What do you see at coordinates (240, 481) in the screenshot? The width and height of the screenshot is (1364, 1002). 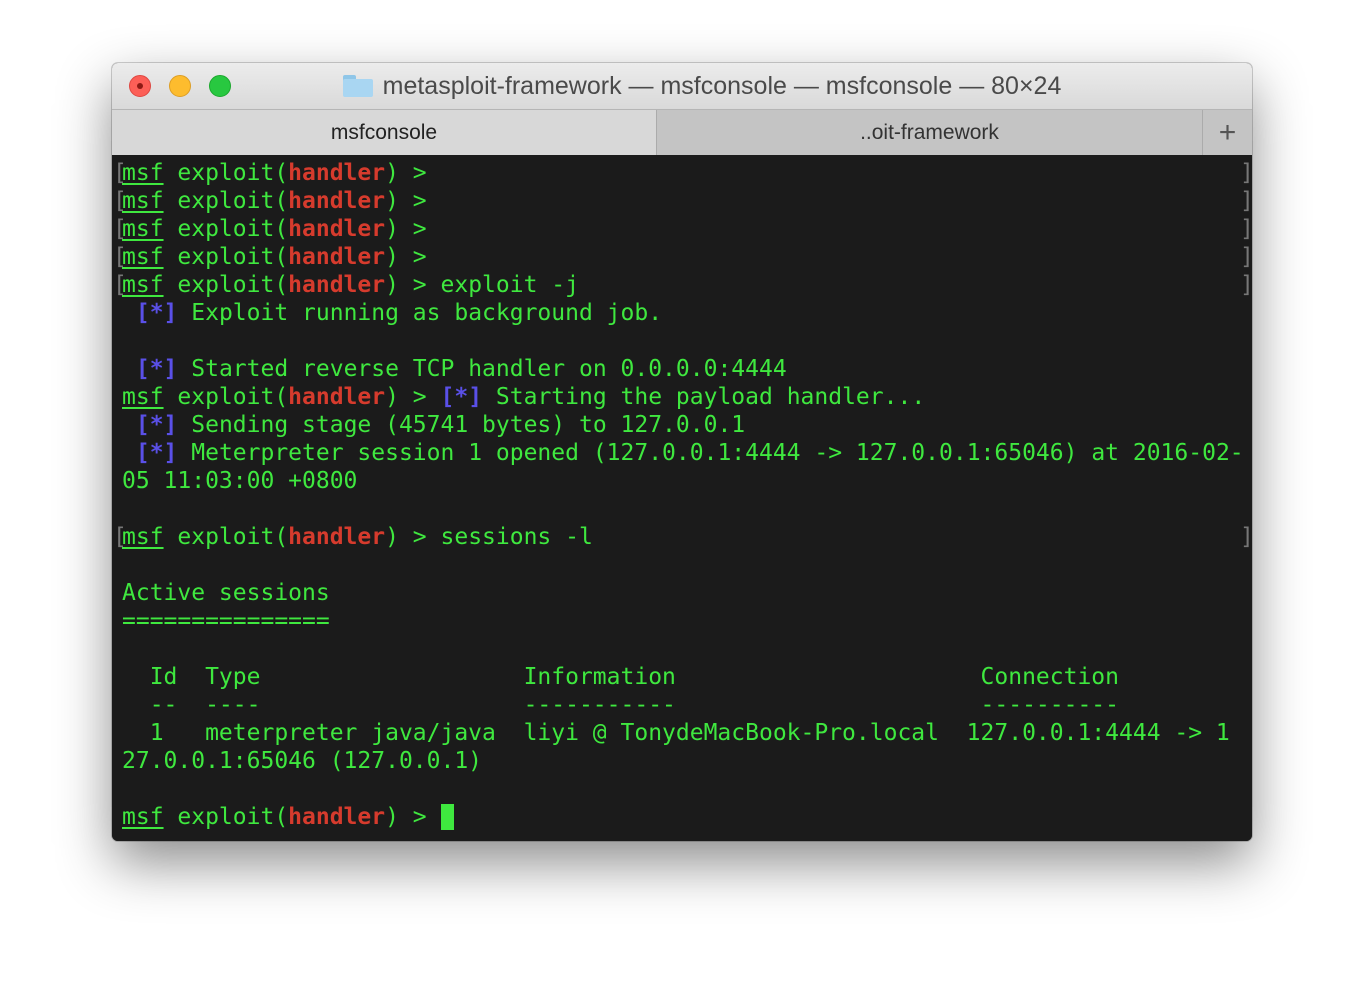 I see `output-message: 05 11:03:00 +0800` at bounding box center [240, 481].